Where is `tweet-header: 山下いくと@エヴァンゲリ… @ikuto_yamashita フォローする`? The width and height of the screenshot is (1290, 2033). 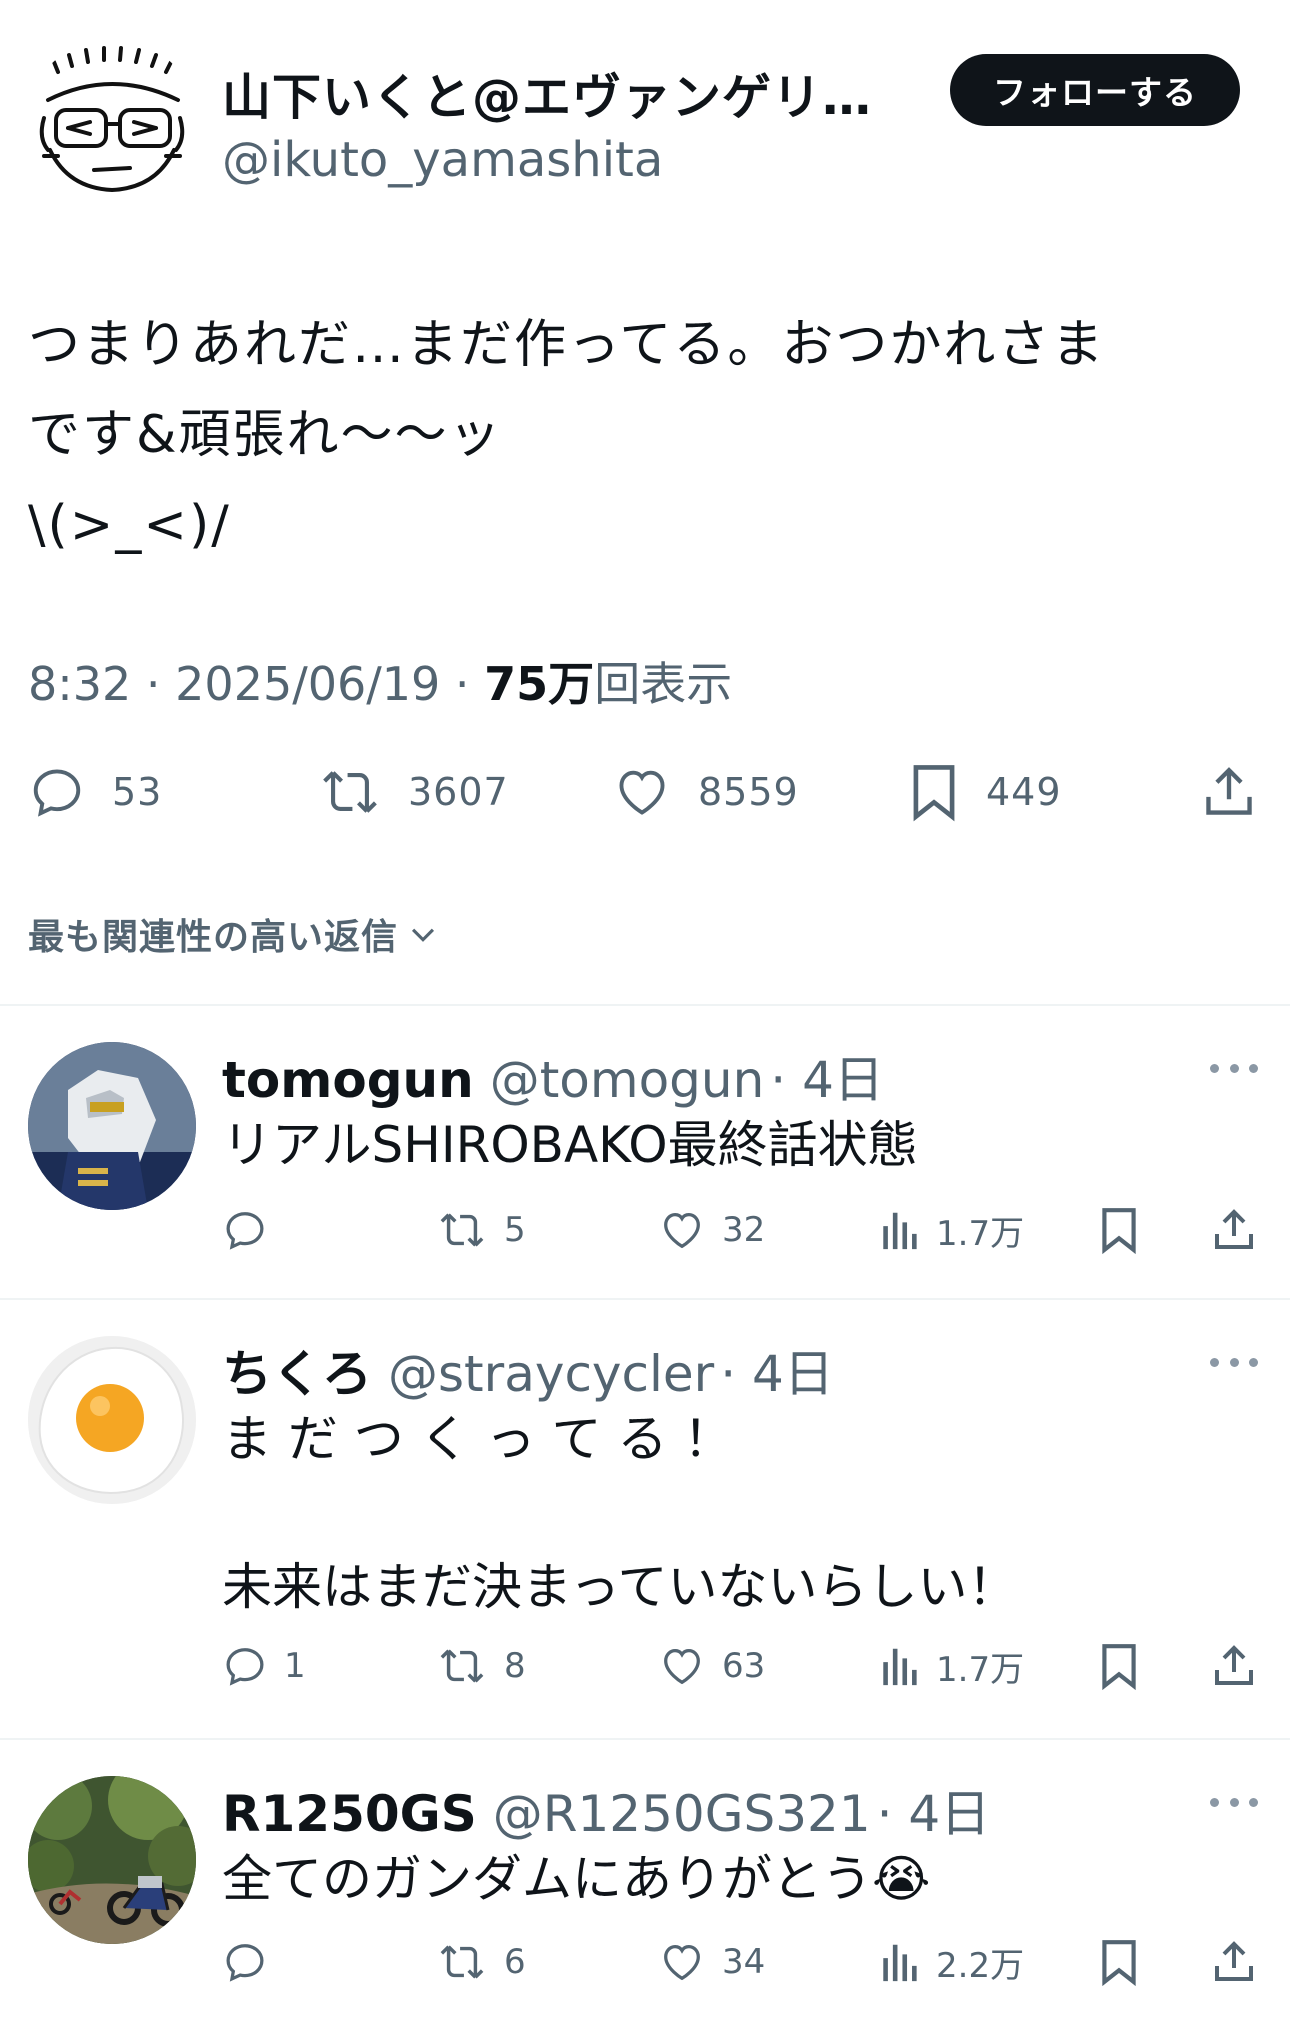 tweet-header: 山下いくと@エヴァンゲリ… @ikuto_yamashita フォローする is located at coordinates (645, 110).